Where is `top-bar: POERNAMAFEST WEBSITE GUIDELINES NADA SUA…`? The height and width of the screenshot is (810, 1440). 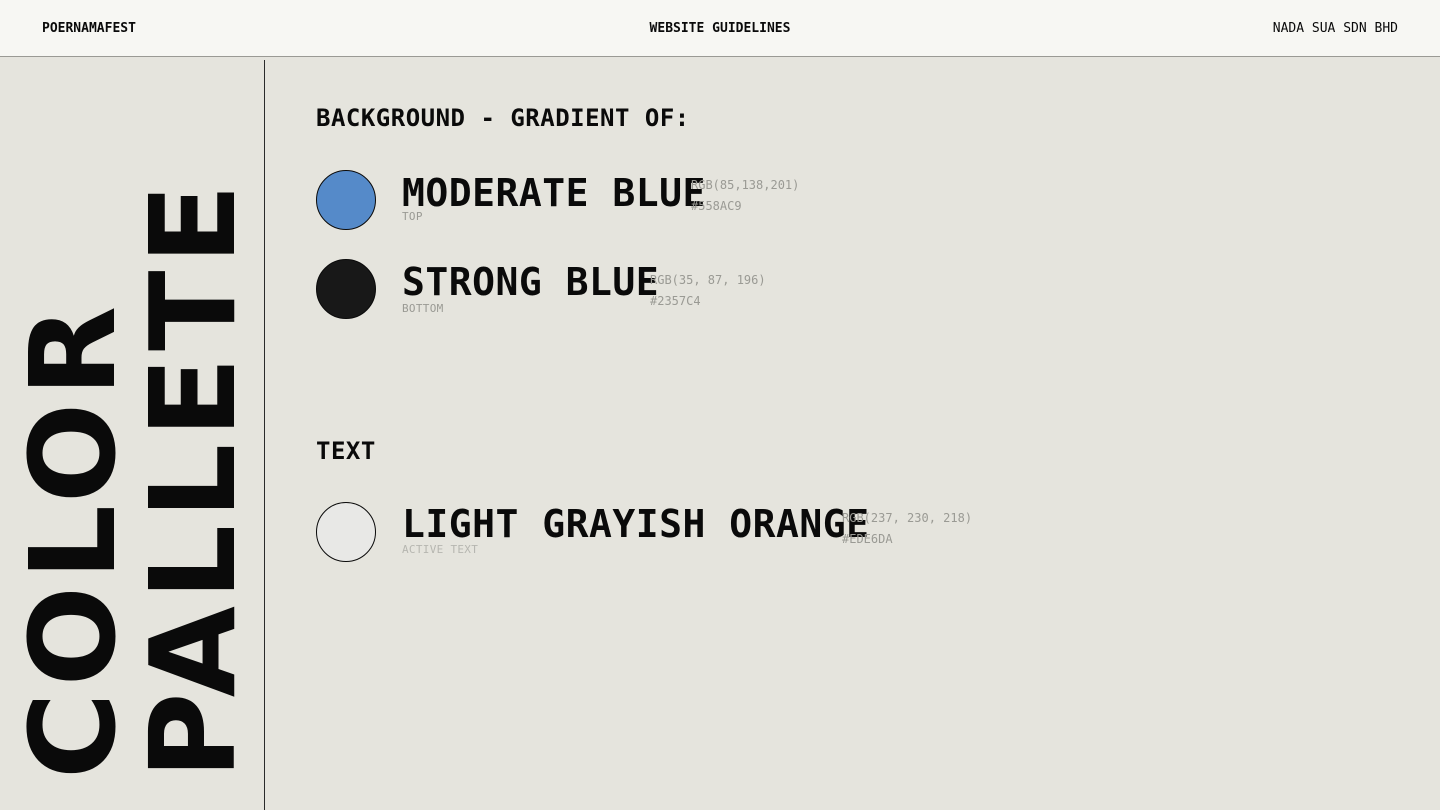 top-bar: POERNAMAFEST WEBSITE GUIDELINES NADA SUA… is located at coordinates (720, 28).